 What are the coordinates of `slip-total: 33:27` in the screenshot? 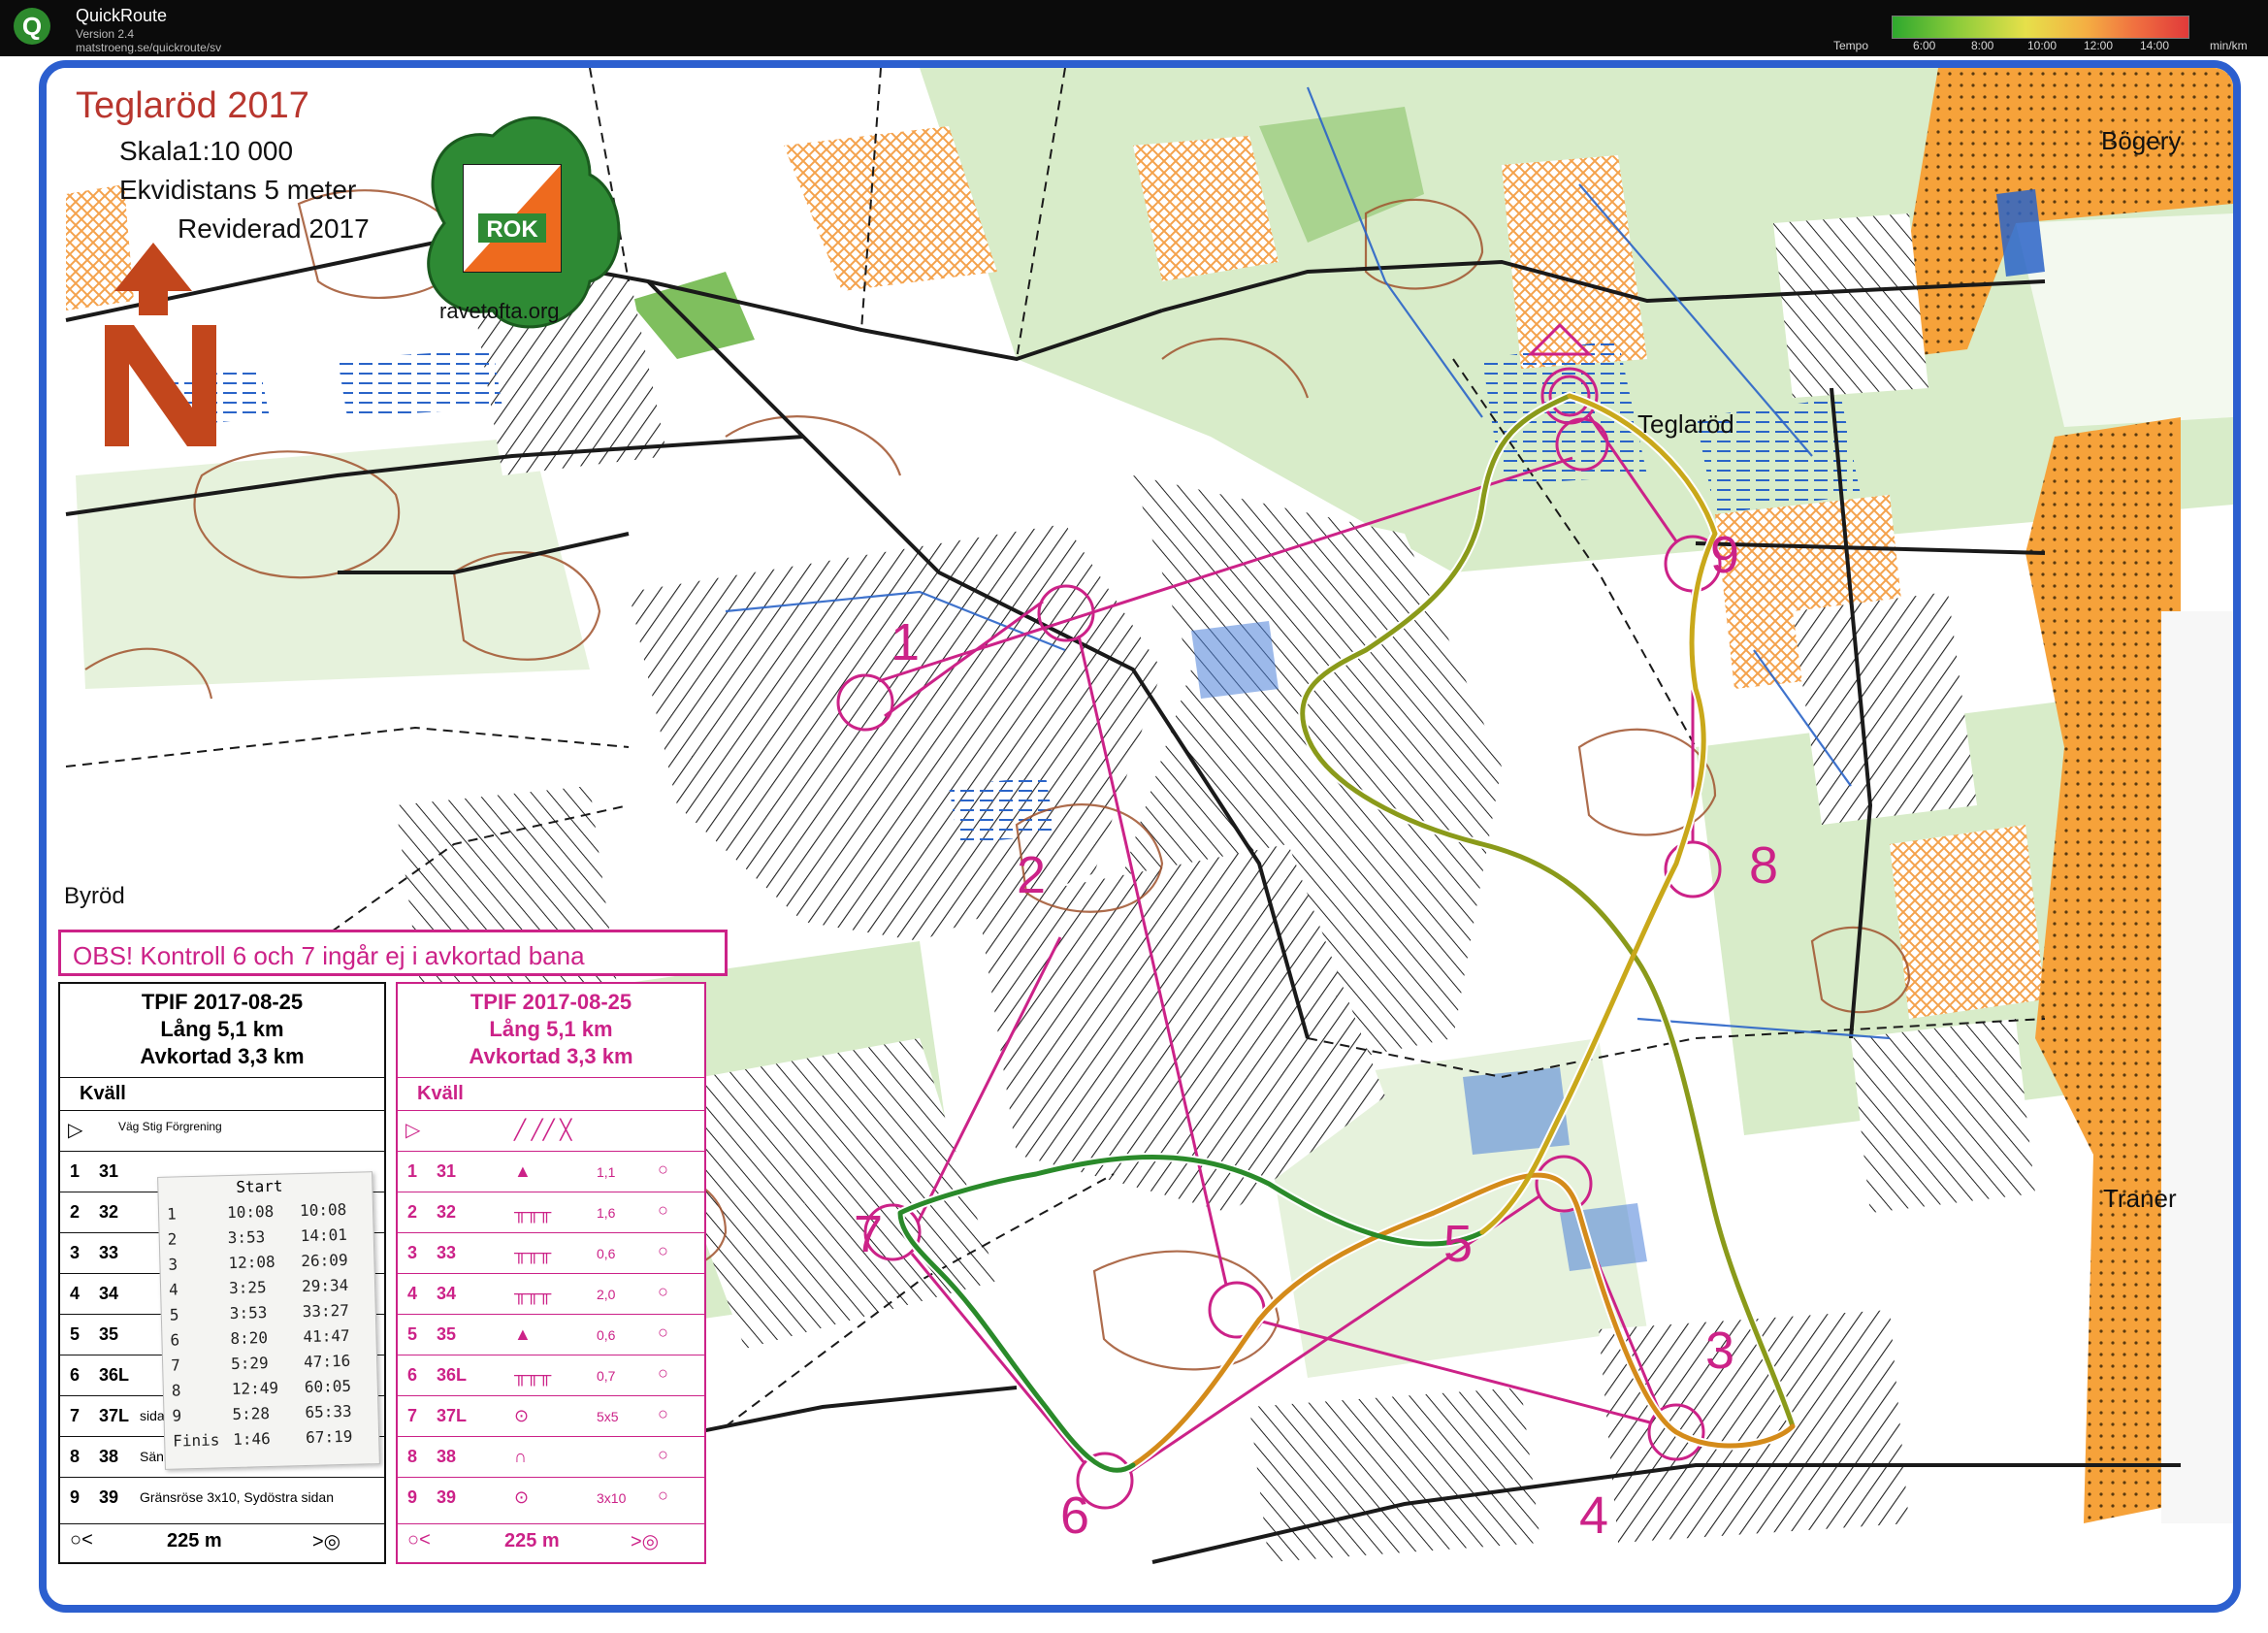 It's located at (326, 1311).